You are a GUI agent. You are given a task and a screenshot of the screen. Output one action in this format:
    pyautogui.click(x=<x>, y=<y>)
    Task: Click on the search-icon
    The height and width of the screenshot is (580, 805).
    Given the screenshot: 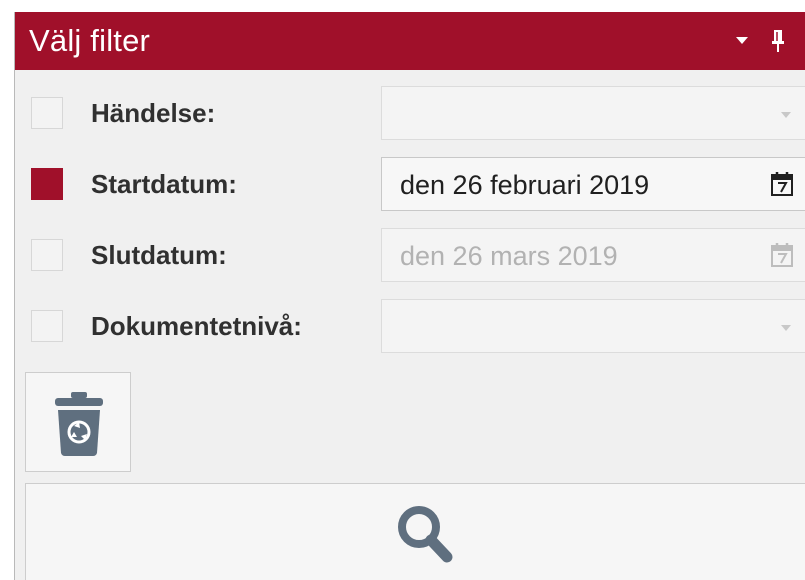 What is the action you would take?
    pyautogui.click(x=425, y=534)
    